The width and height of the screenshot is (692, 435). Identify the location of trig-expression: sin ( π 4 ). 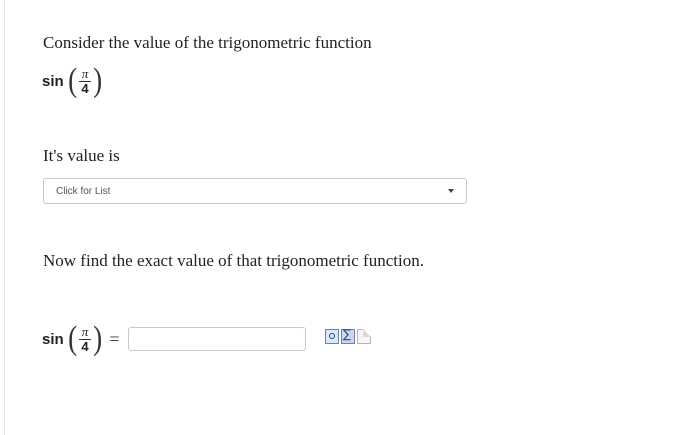
(72, 81).